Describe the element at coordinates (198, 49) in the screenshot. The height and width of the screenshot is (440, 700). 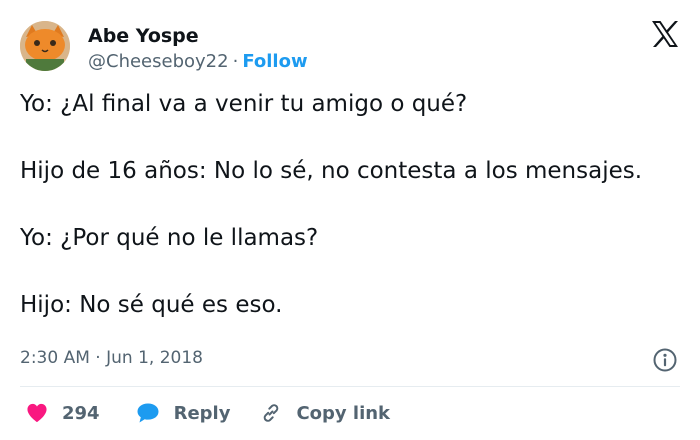
I see `user-info: Abe Yospe @Cheeseboy22 · Follow` at that location.